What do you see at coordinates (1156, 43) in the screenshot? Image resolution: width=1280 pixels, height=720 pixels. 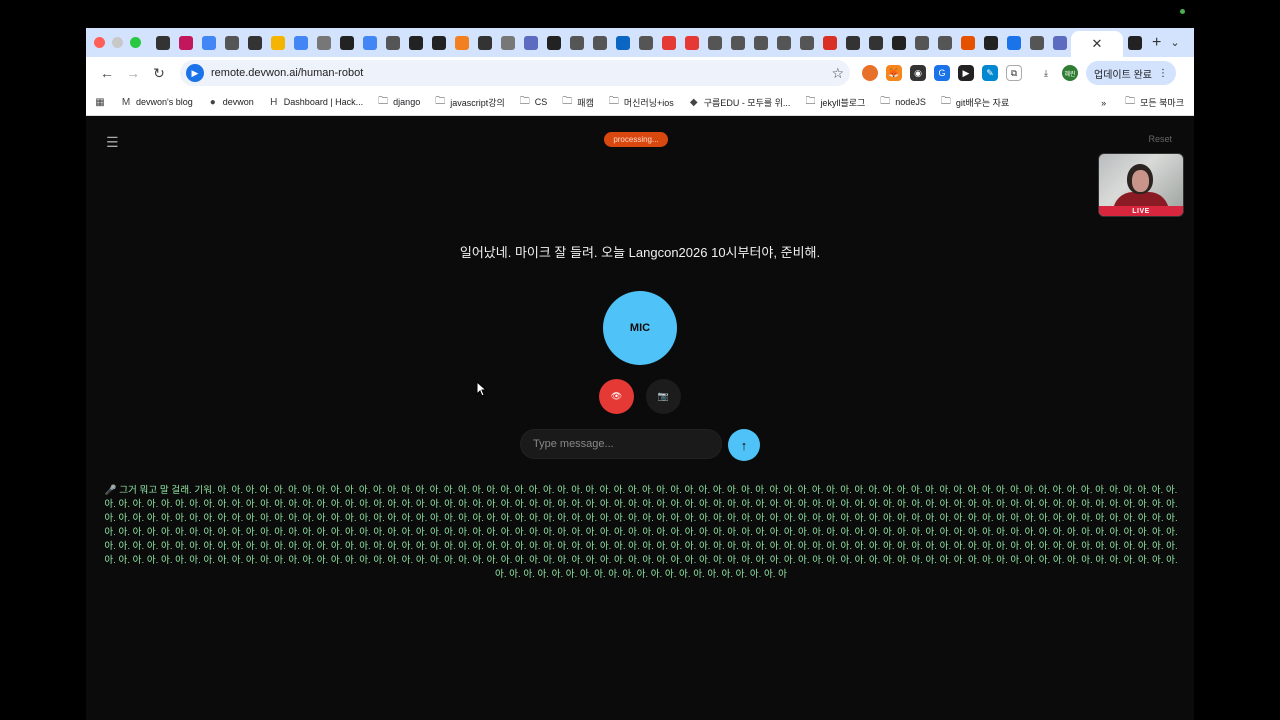 I see `new-tab-button: +` at bounding box center [1156, 43].